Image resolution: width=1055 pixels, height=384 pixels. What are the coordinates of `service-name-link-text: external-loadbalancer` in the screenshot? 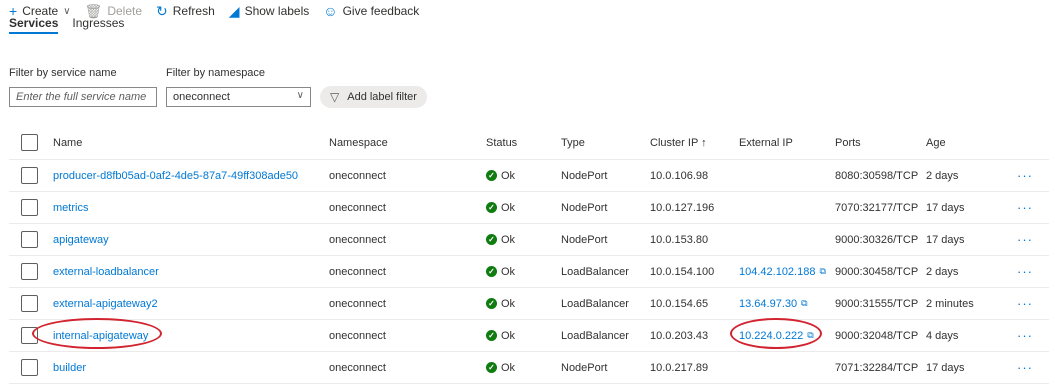 It's located at (106, 271).